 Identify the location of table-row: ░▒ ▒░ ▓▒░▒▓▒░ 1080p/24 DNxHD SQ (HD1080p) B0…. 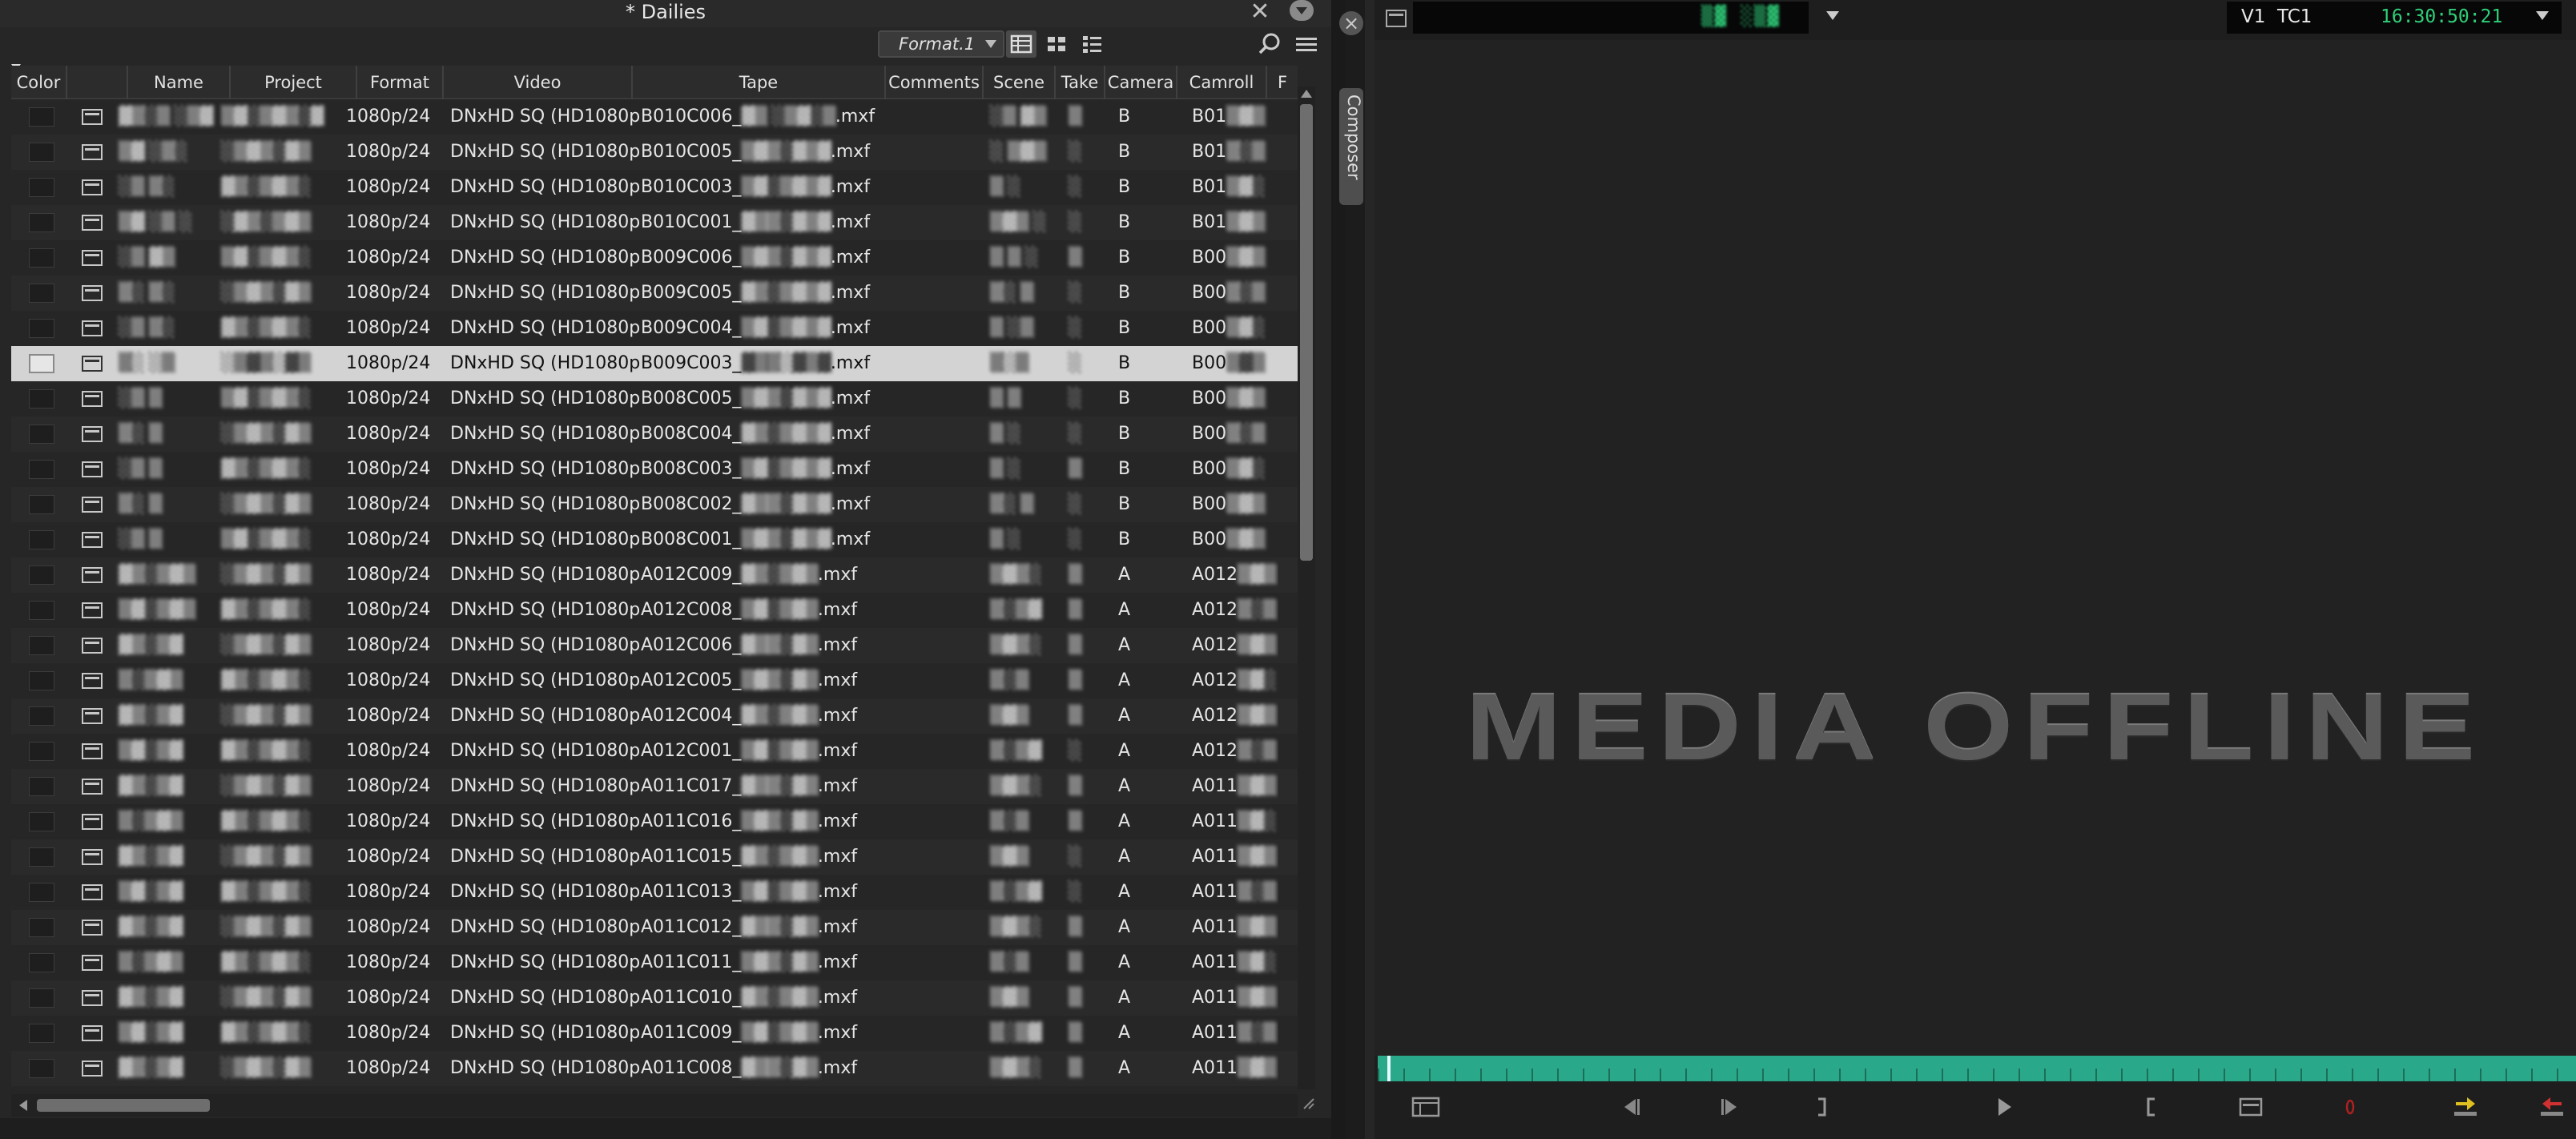
(654, 187).